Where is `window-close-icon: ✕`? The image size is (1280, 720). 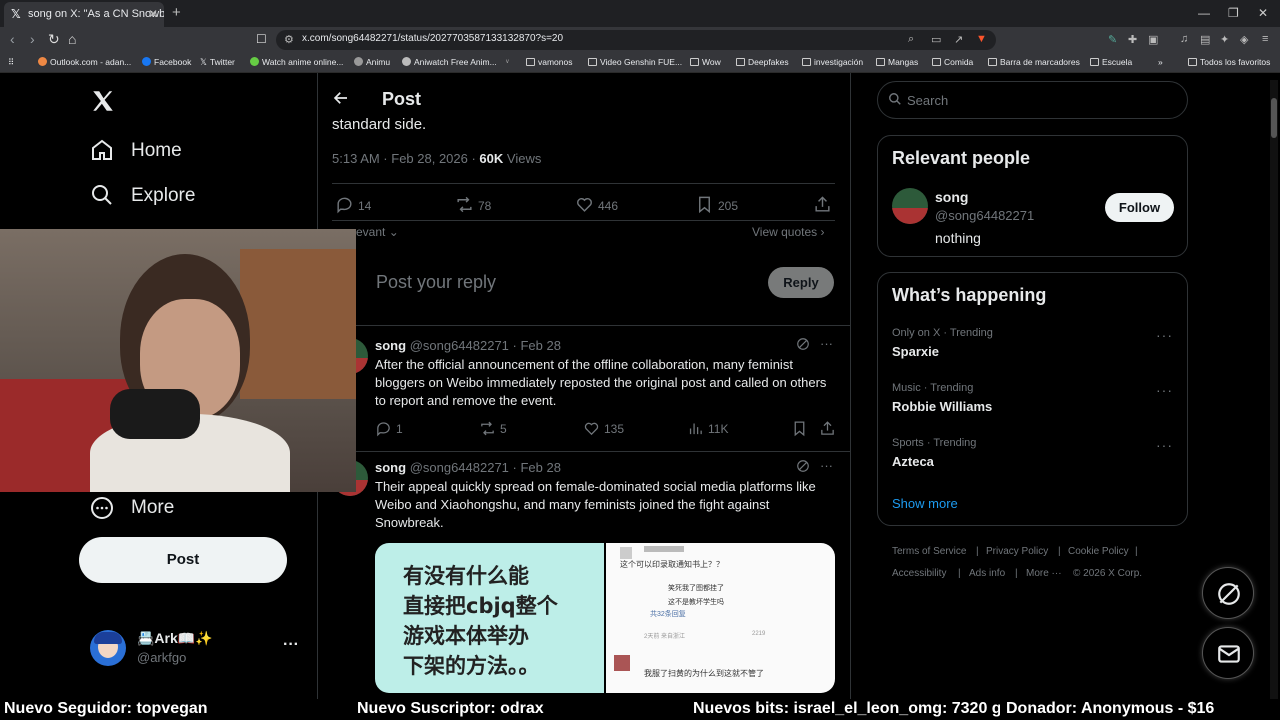
window-close-icon: ✕ is located at coordinates (1263, 13).